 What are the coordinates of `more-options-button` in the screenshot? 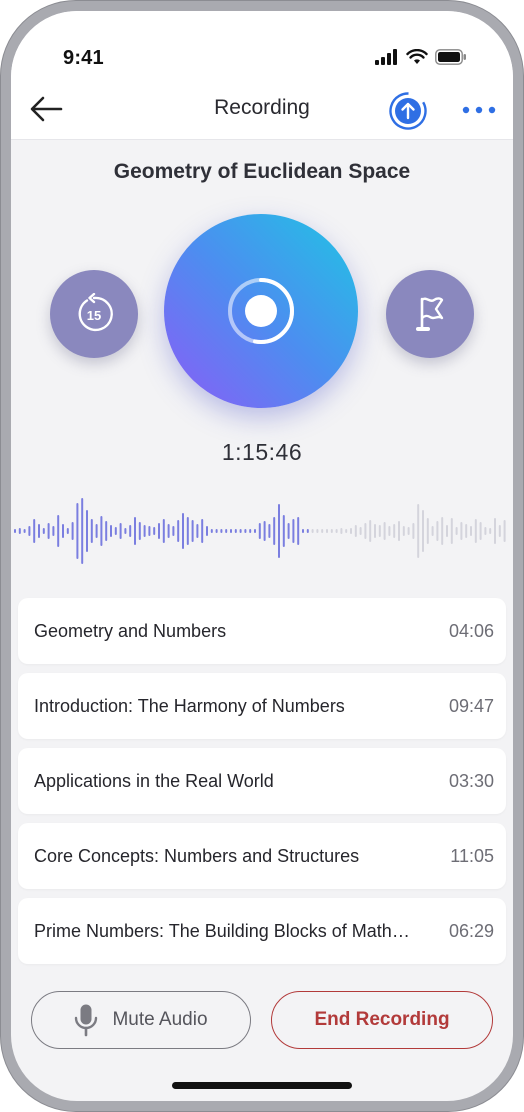 It's located at (479, 110).